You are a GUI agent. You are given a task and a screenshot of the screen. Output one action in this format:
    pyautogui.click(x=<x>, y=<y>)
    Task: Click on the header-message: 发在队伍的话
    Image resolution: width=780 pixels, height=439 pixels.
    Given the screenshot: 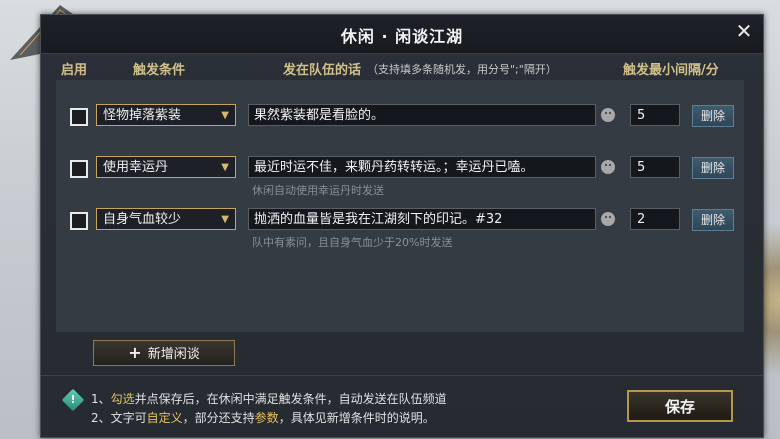 What is the action you would take?
    pyautogui.click(x=322, y=70)
    